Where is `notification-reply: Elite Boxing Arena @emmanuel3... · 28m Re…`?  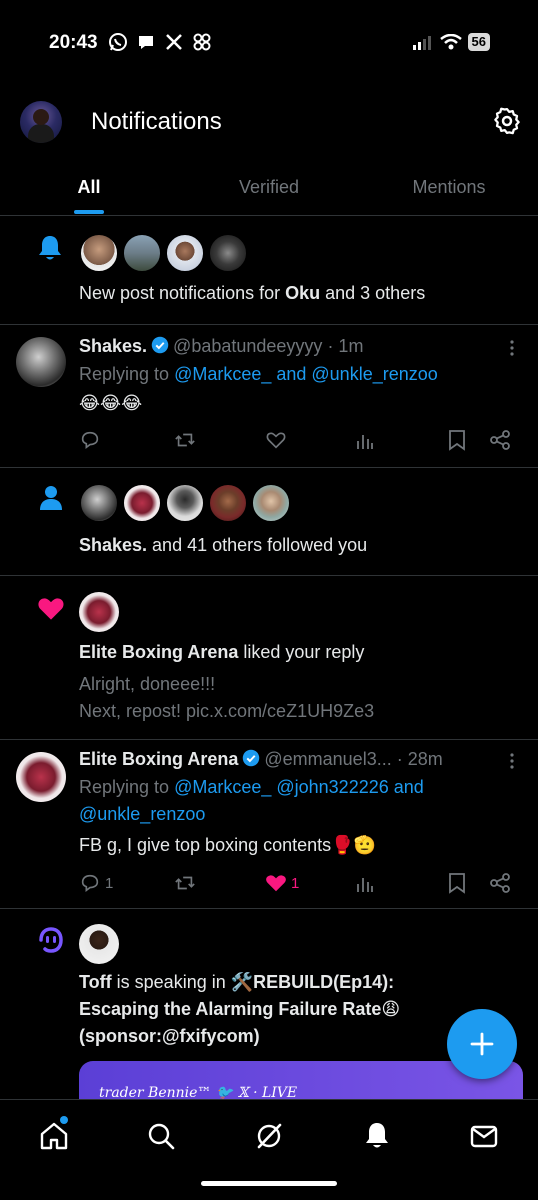
notification-reply: Elite Boxing Arena @emmanuel3... · 28m Re… is located at coordinates (269, 824).